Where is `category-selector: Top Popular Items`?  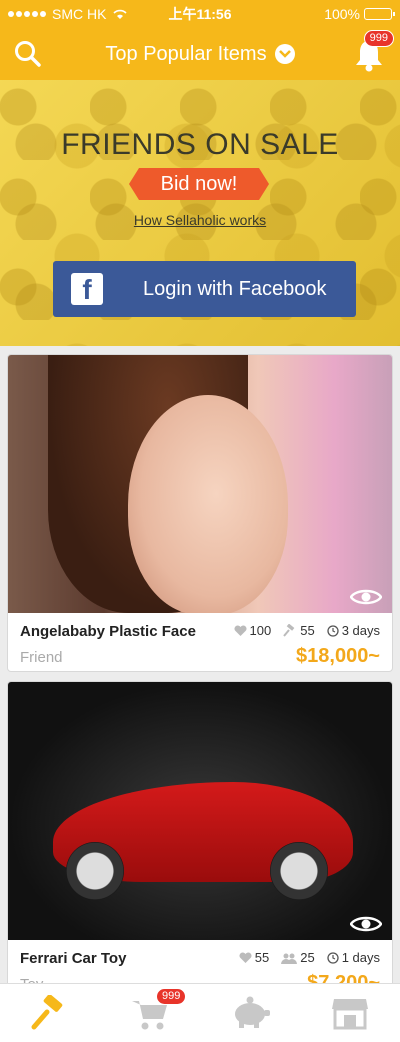 category-selector: Top Popular Items is located at coordinates (200, 54).